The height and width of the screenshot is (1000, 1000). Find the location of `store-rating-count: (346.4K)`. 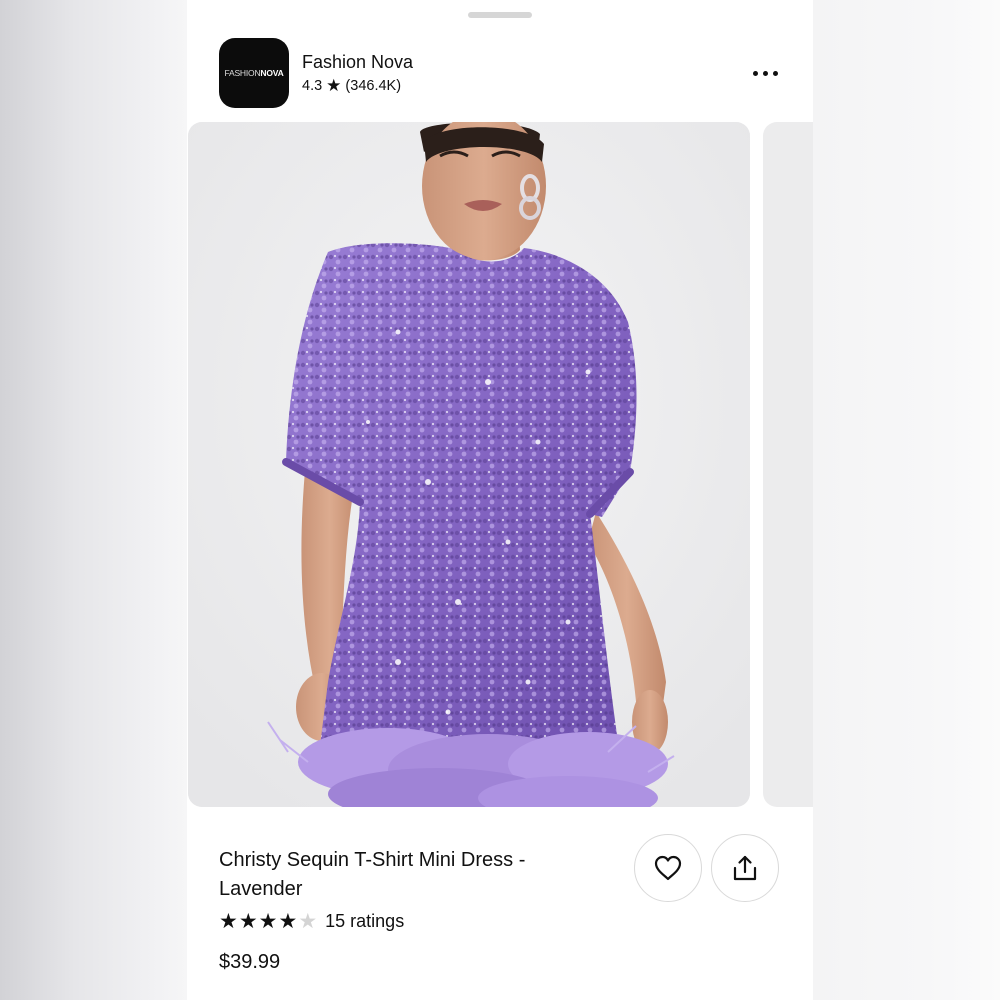

store-rating-count: (346.4K) is located at coordinates (373, 85).